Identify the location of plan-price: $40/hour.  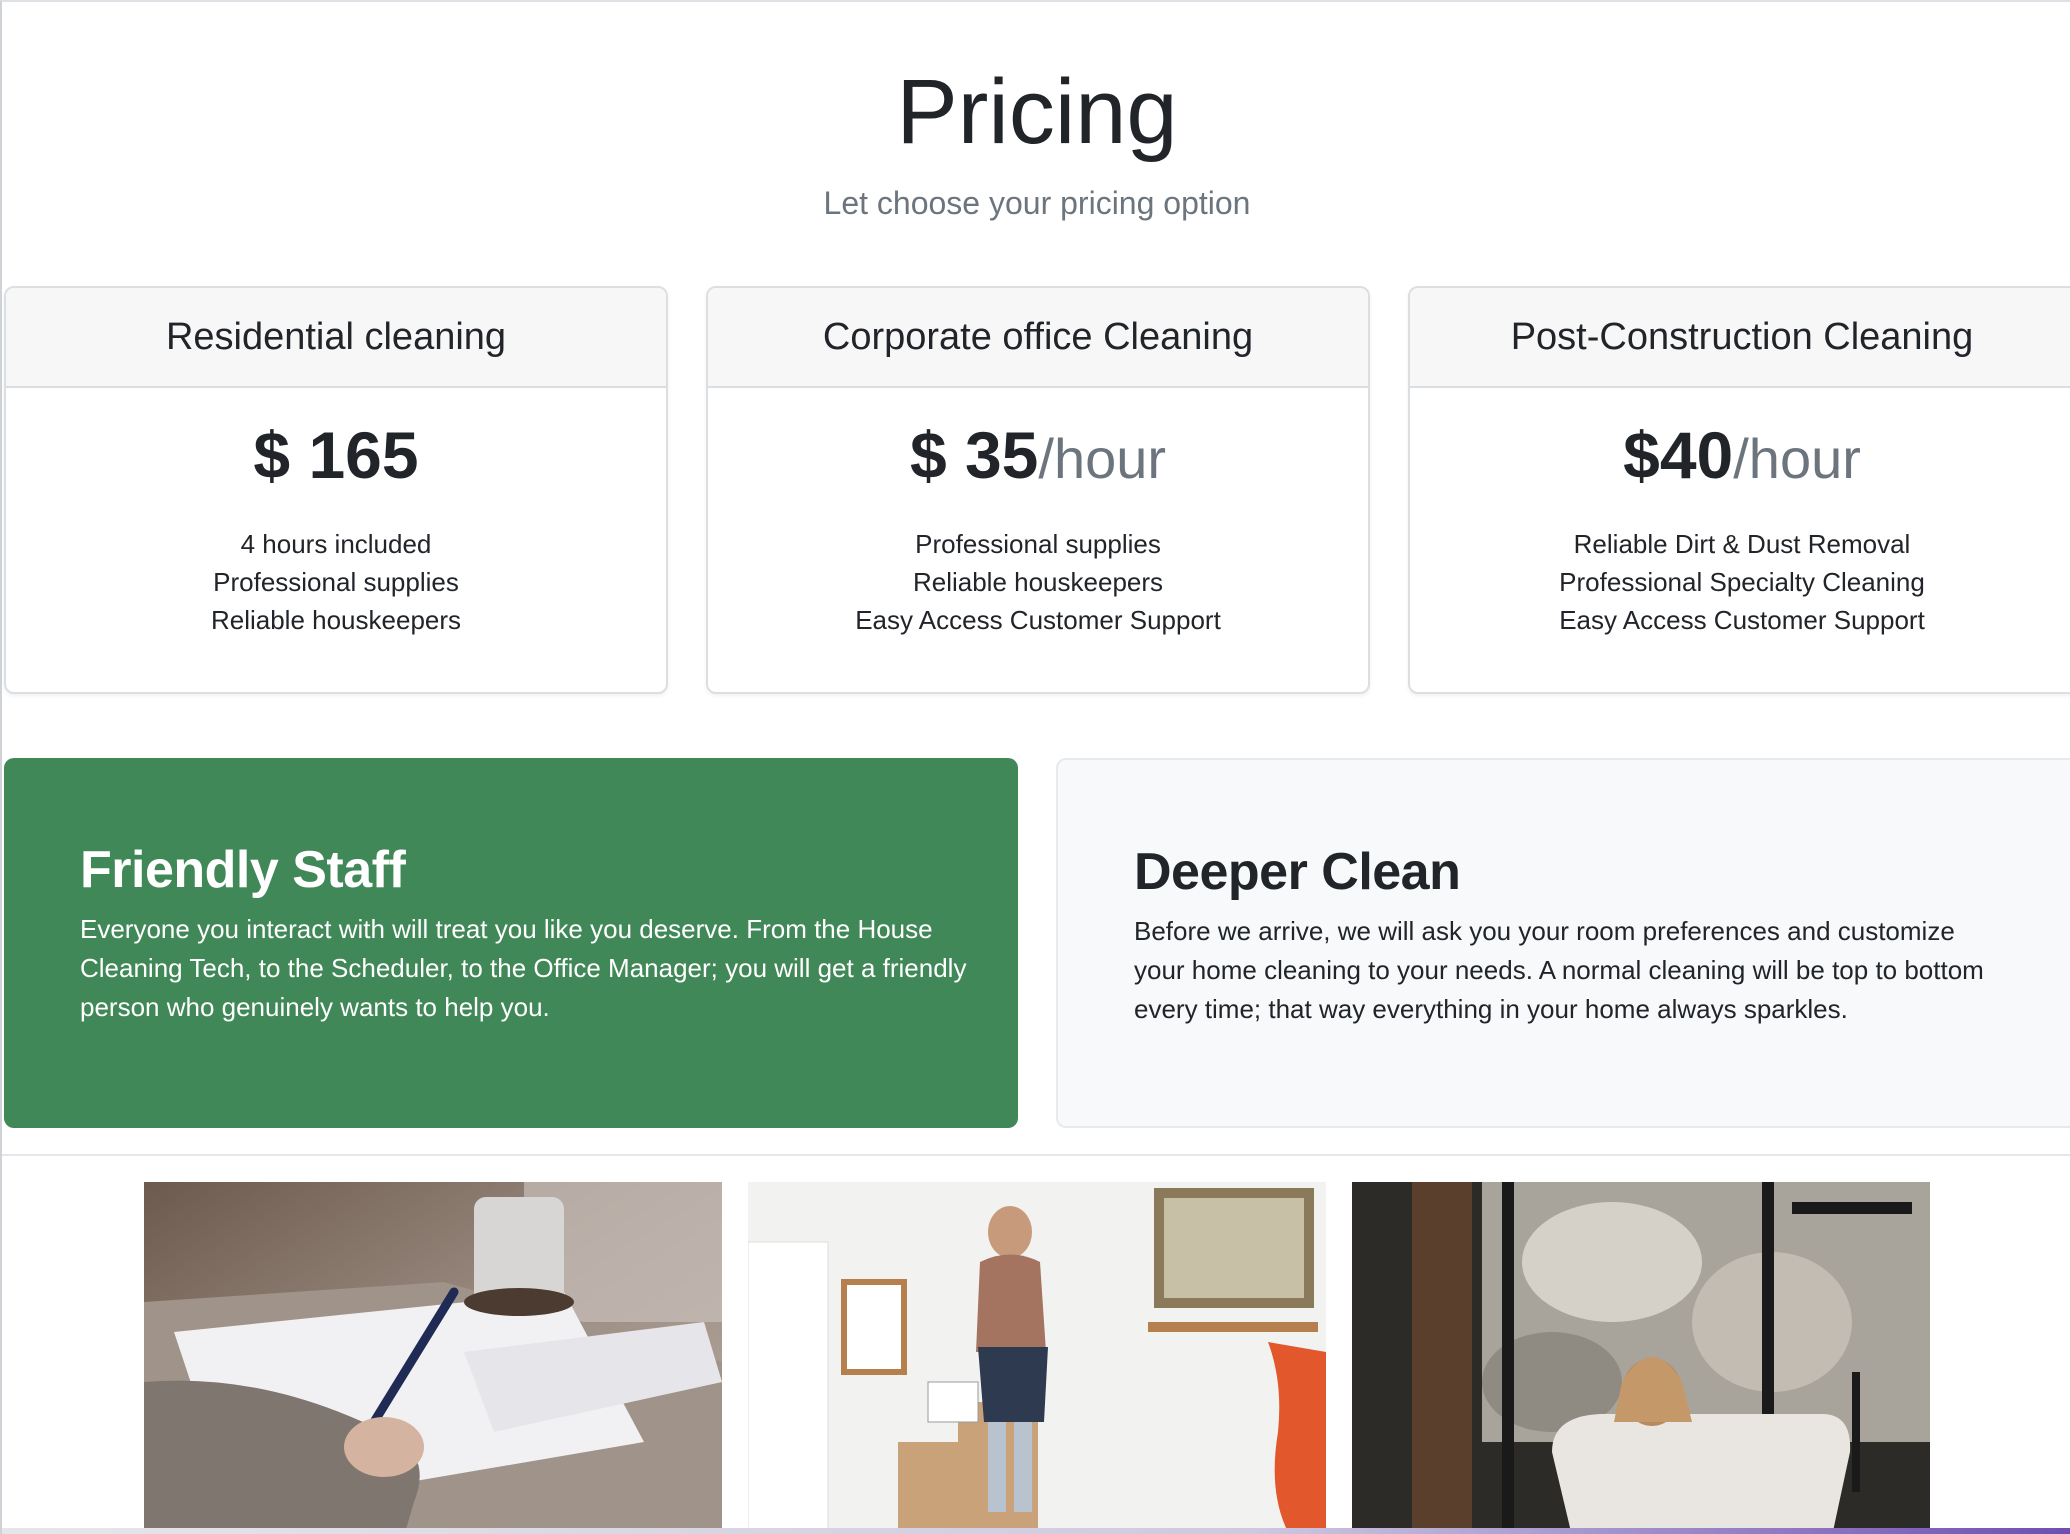
(1740, 455).